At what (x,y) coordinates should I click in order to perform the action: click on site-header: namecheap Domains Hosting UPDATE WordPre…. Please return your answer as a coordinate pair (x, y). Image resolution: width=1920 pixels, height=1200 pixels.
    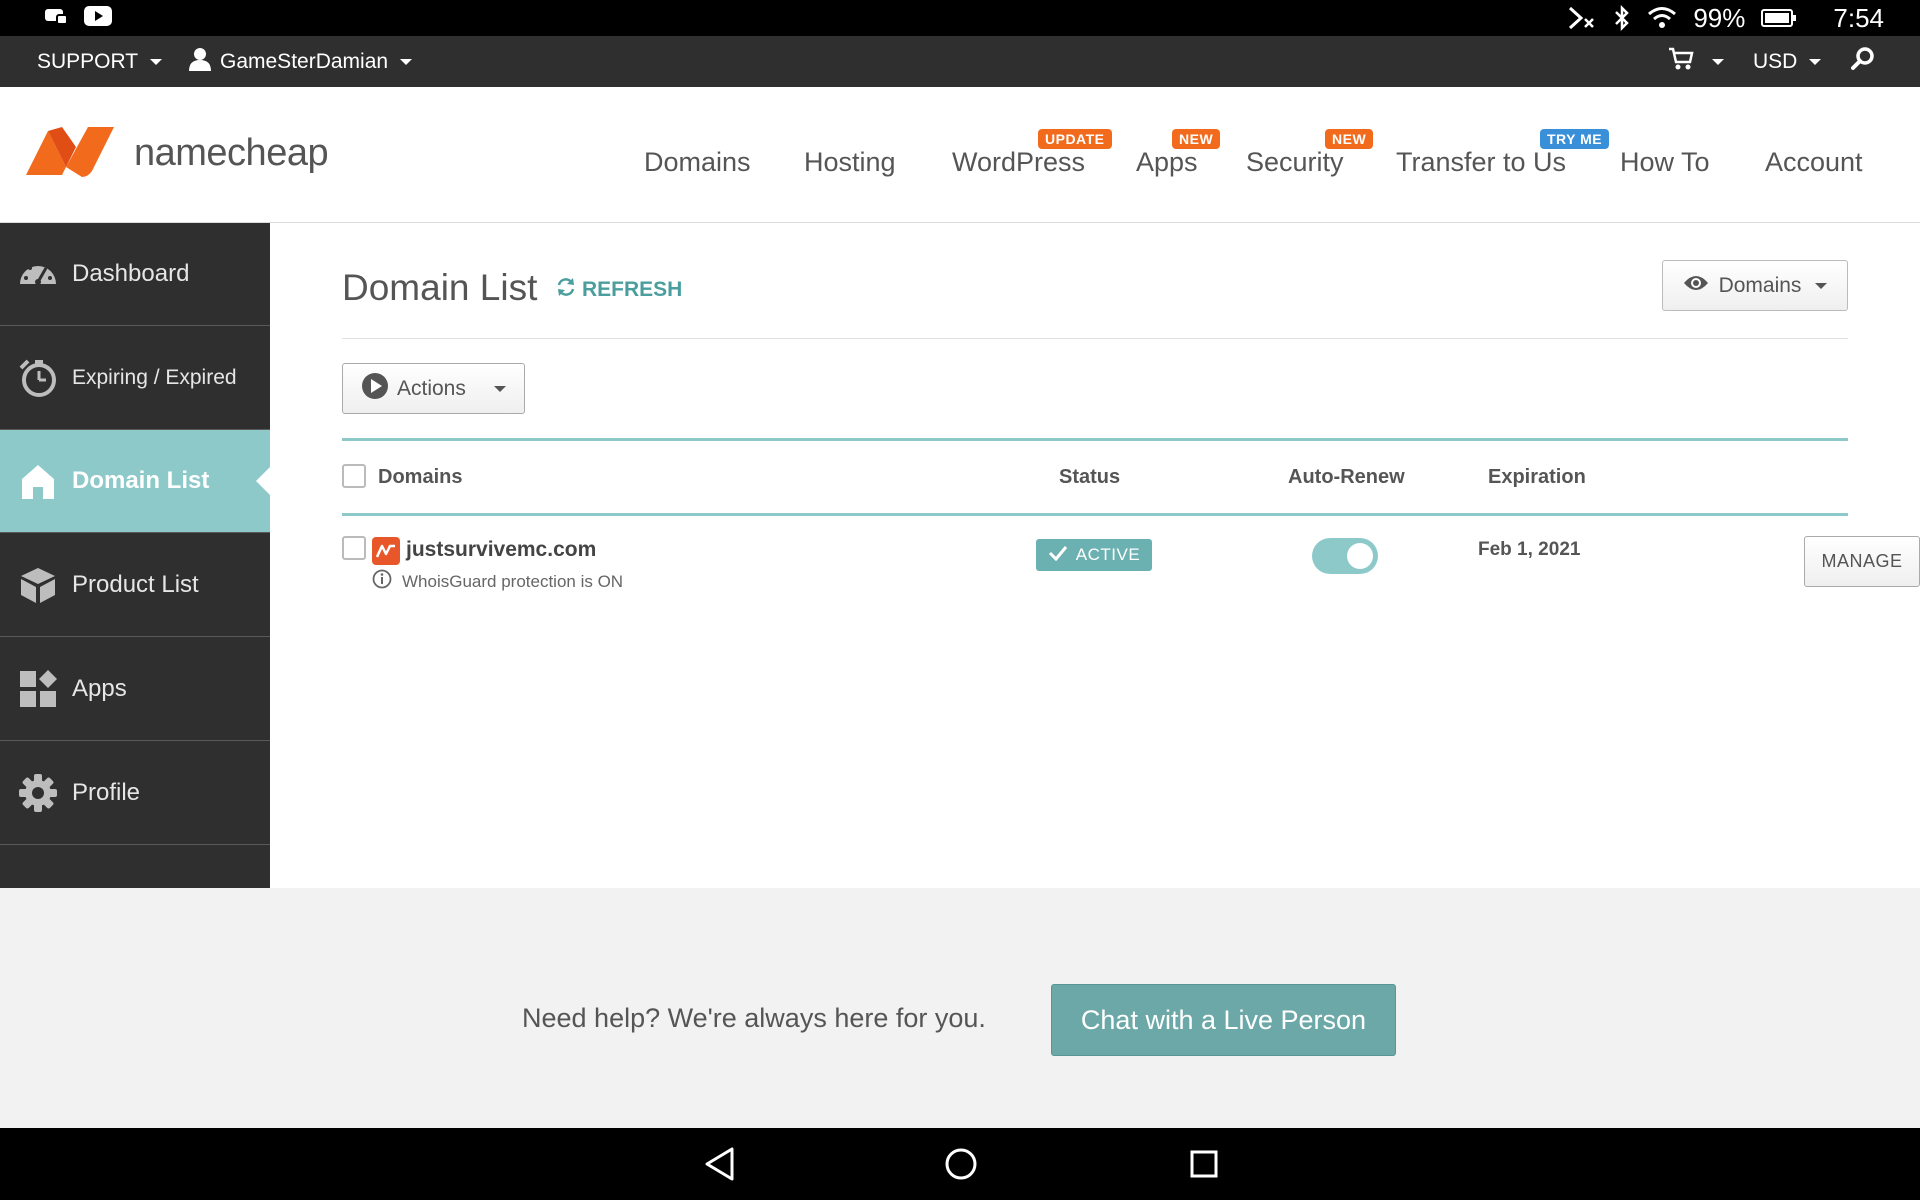
    Looking at the image, I should click on (960, 155).